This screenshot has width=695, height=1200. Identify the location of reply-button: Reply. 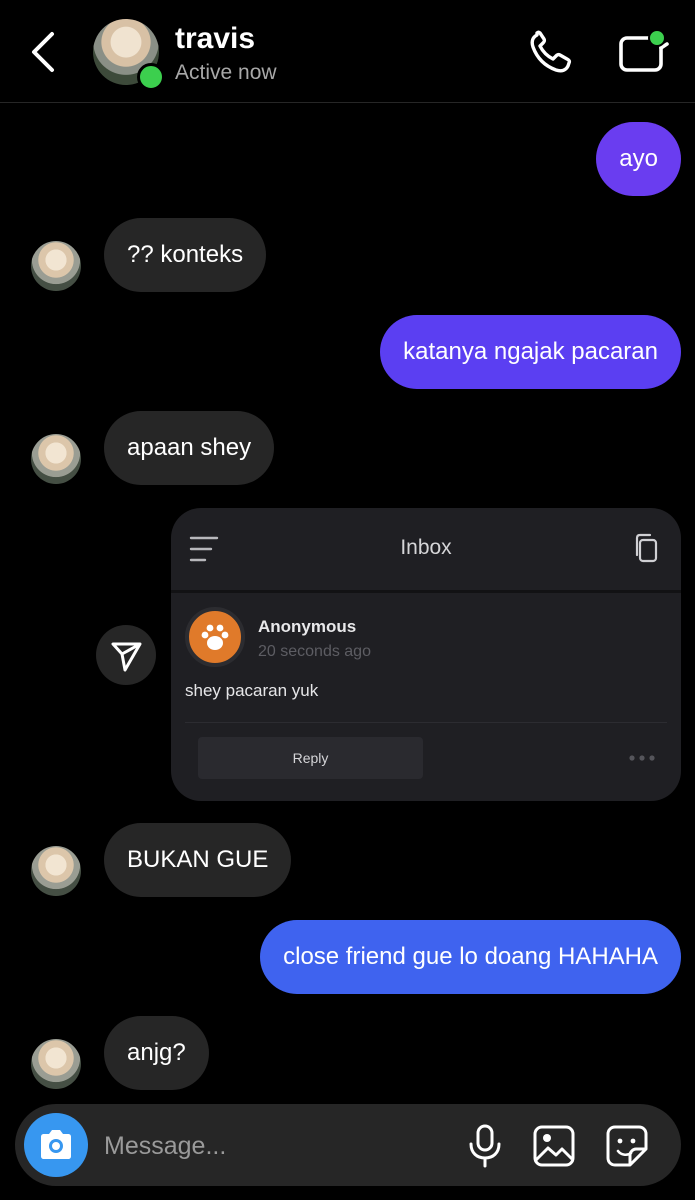
(310, 758).